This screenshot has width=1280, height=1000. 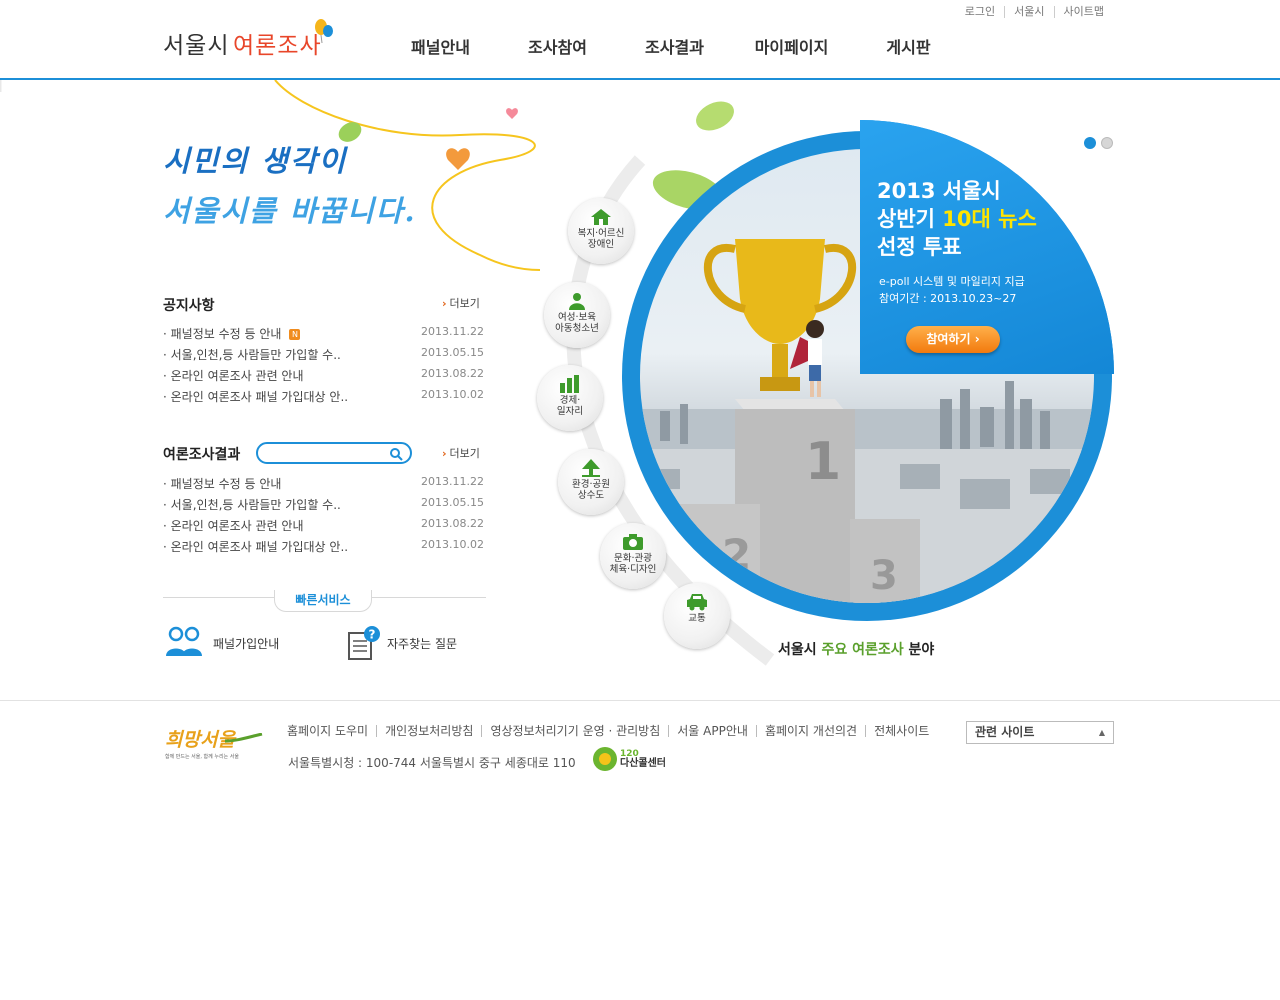 What do you see at coordinates (253, 40) in the screenshot?
I see `site-logo: 서울시 여론조사` at bounding box center [253, 40].